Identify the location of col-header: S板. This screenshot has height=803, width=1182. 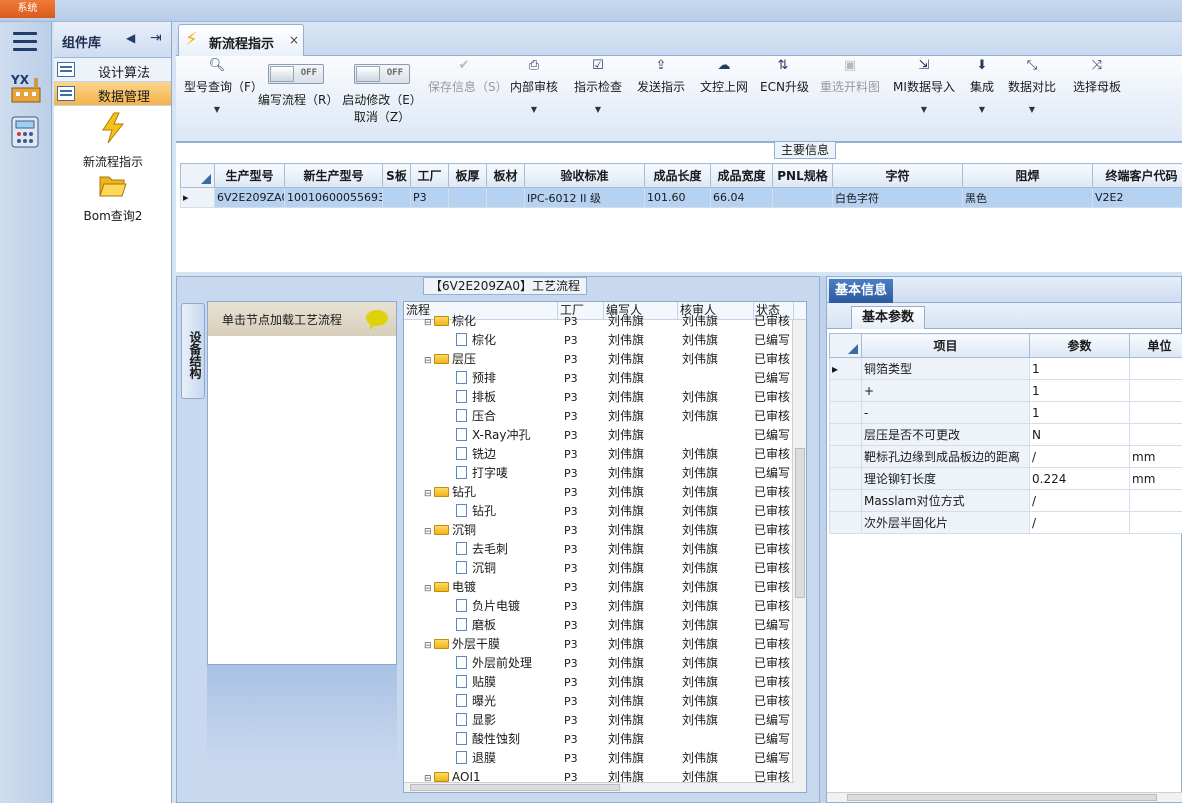
(396, 175).